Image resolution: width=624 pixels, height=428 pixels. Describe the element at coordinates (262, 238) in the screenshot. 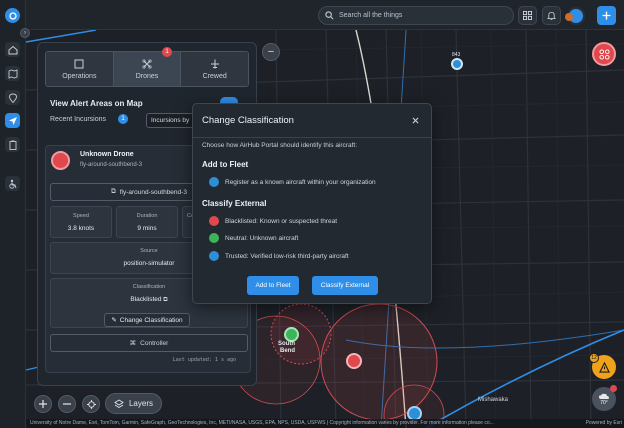

I see `option-neutral-label: Neutral: Unknown aircraft` at that location.